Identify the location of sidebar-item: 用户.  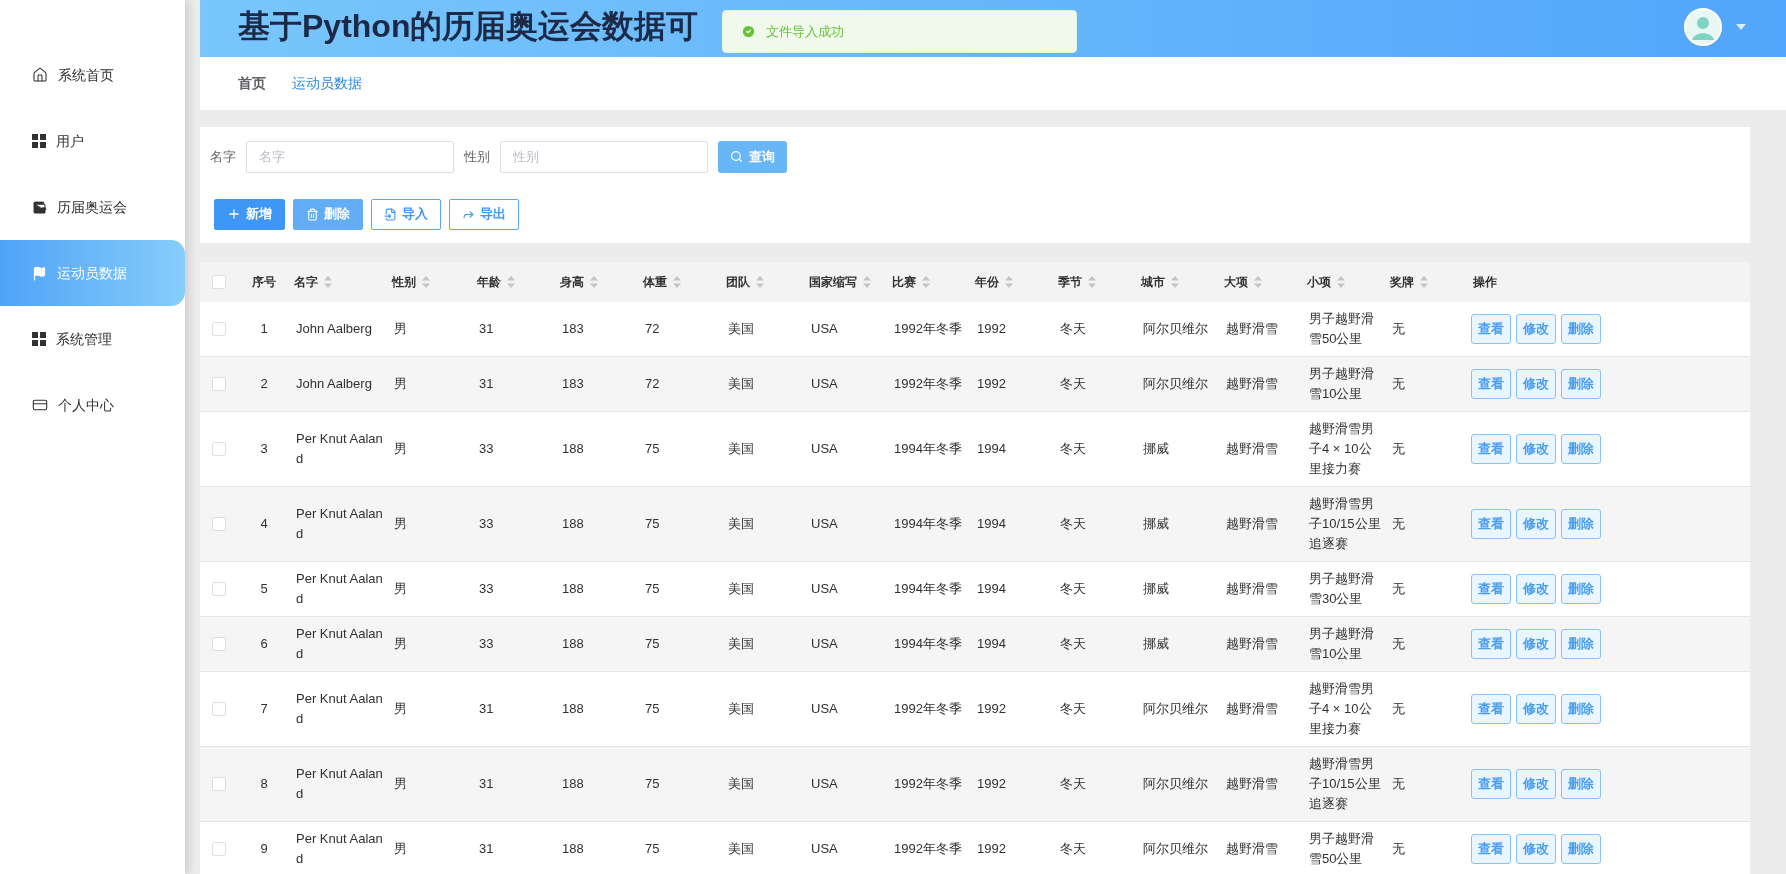
(92, 141).